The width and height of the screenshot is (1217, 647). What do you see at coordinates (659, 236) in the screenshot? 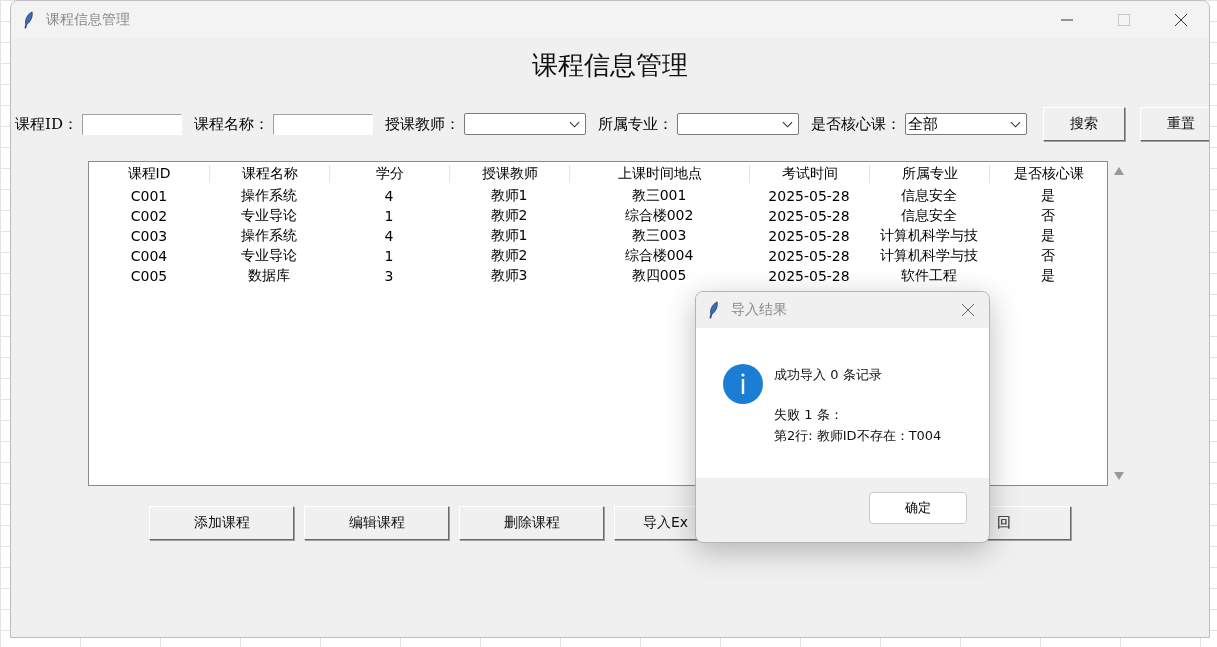
I see `table-cell-text: 教三003` at bounding box center [659, 236].